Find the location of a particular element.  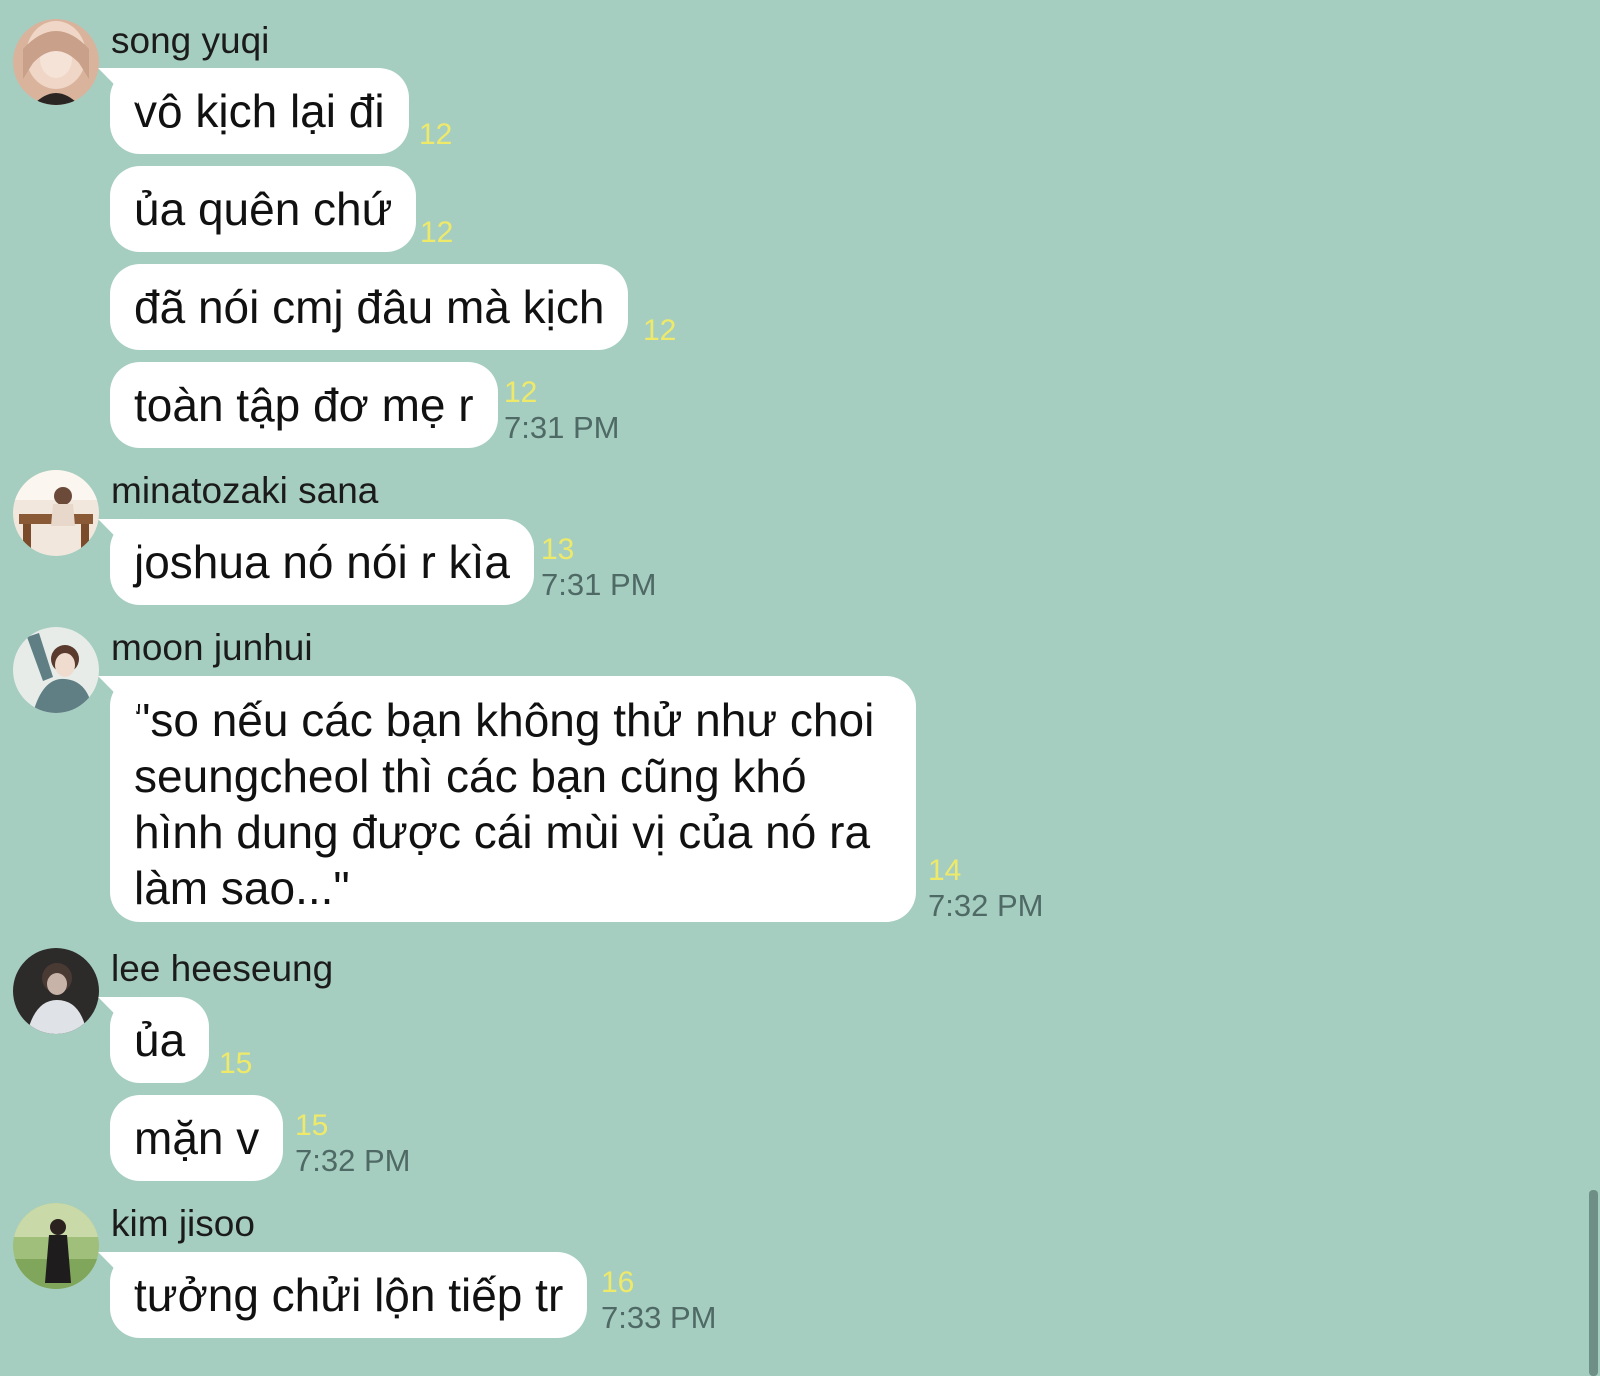

message-bubble: ủa is located at coordinates (160, 1040).